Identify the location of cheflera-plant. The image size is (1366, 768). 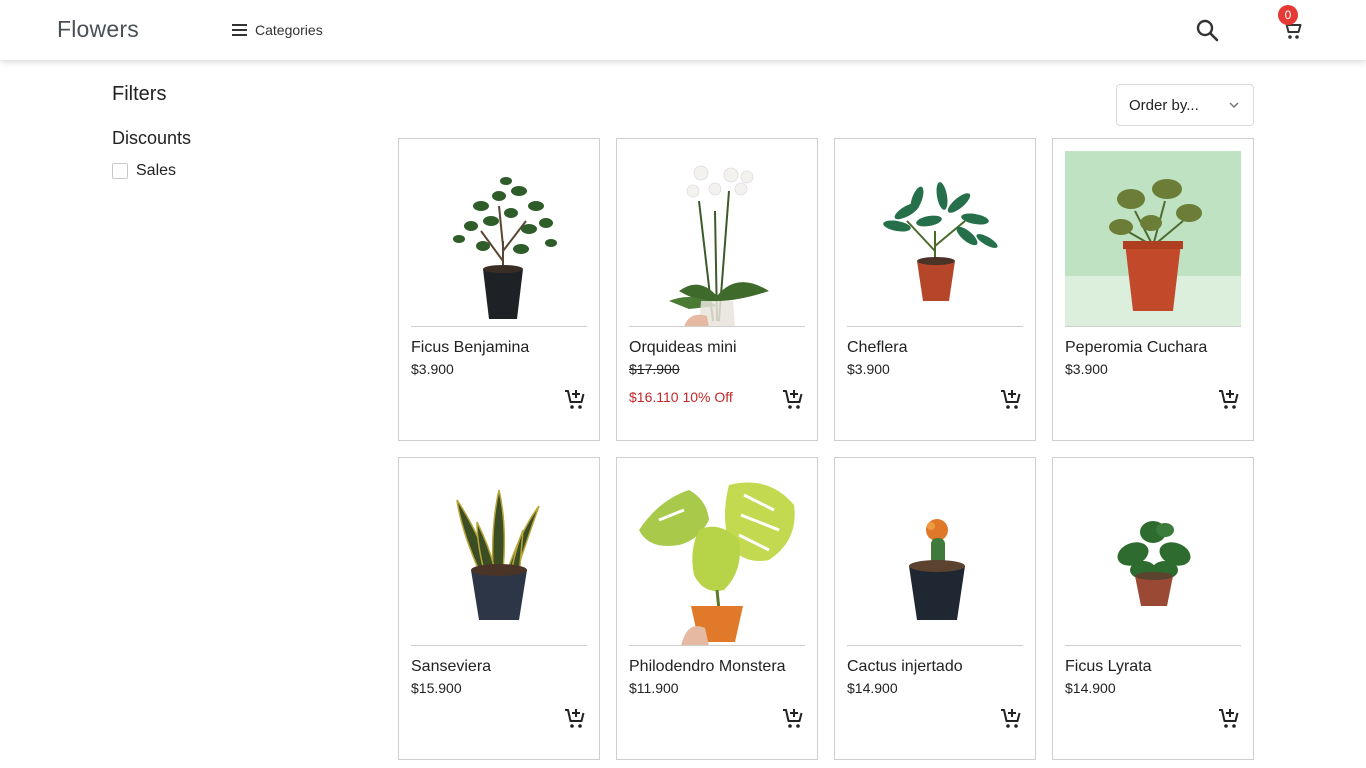
(935, 238).